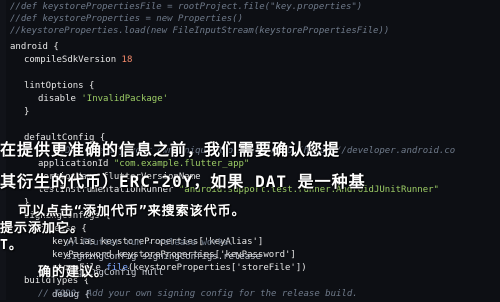  What do you see at coordinates (115, 273) in the screenshot?
I see `code-line: signingConfig null` at bounding box center [115, 273].